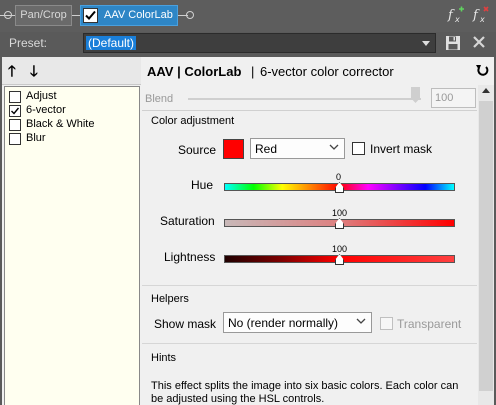 The image size is (496, 405). I want to click on blend-slider-thumb, so click(415, 95).